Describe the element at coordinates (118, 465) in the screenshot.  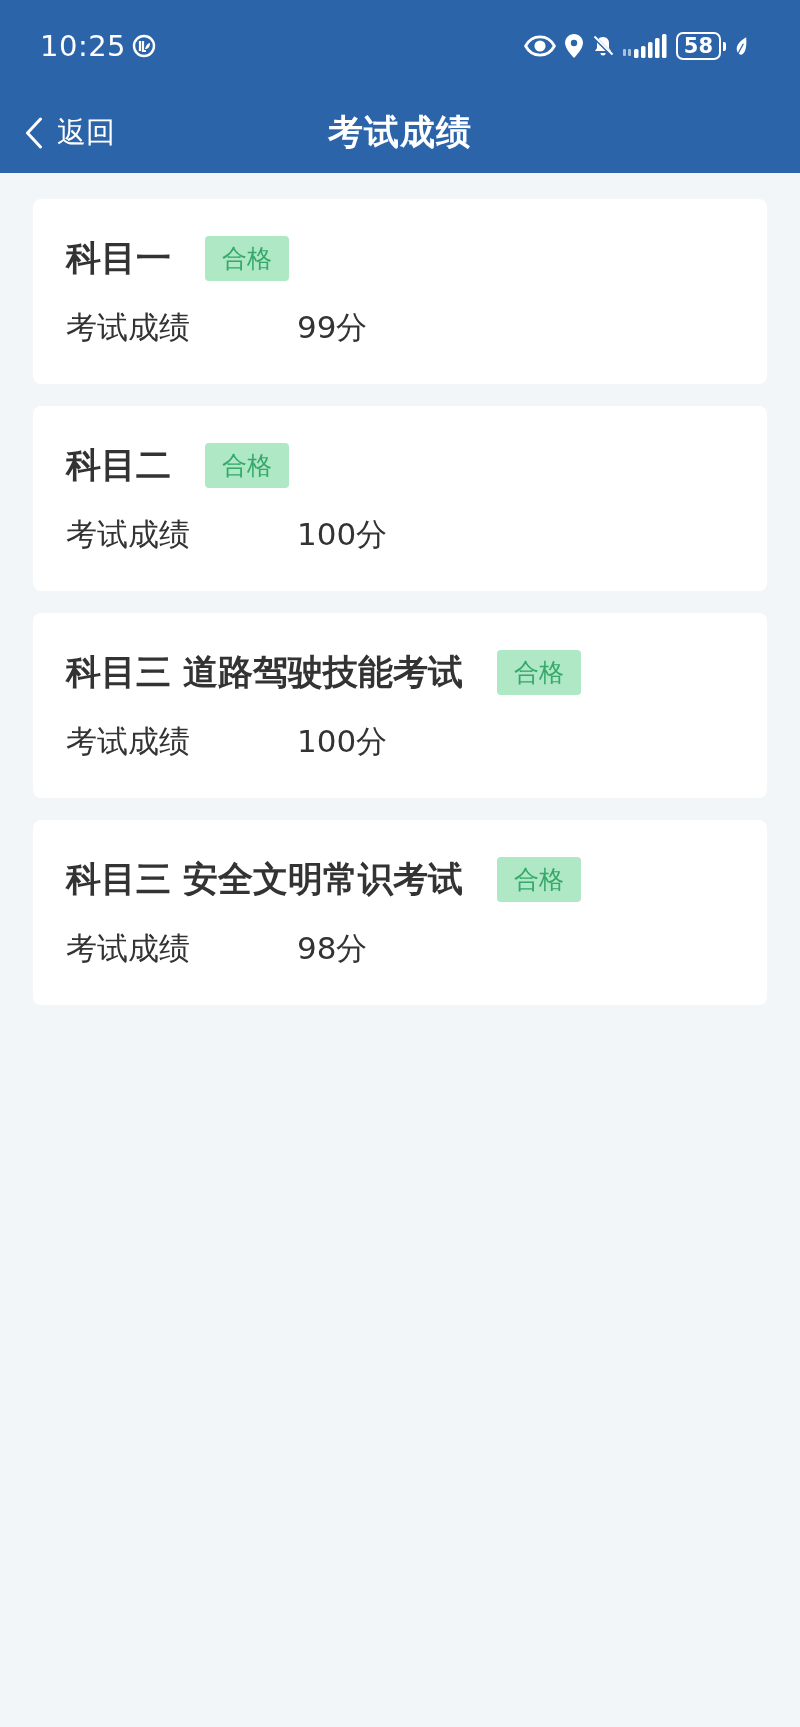
I see `subject-title: 科目二` at that location.